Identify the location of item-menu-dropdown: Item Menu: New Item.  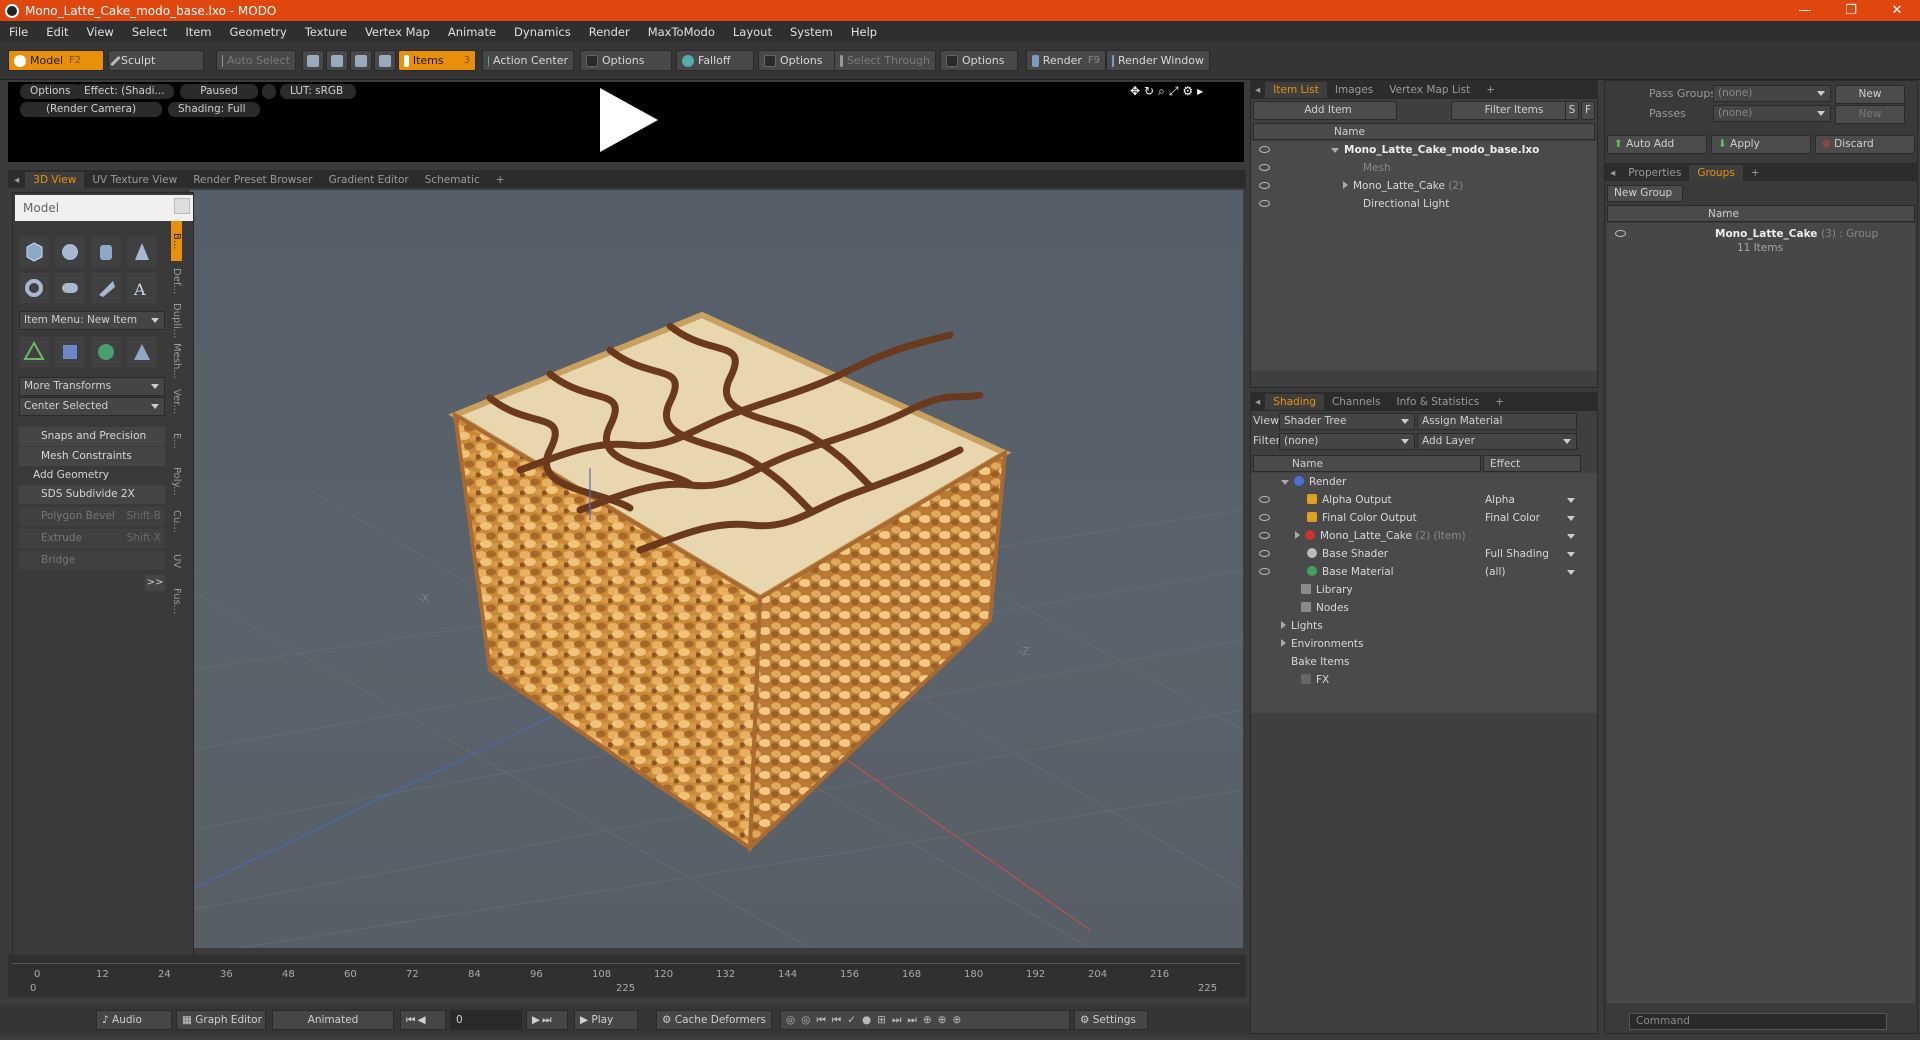
(92, 320).